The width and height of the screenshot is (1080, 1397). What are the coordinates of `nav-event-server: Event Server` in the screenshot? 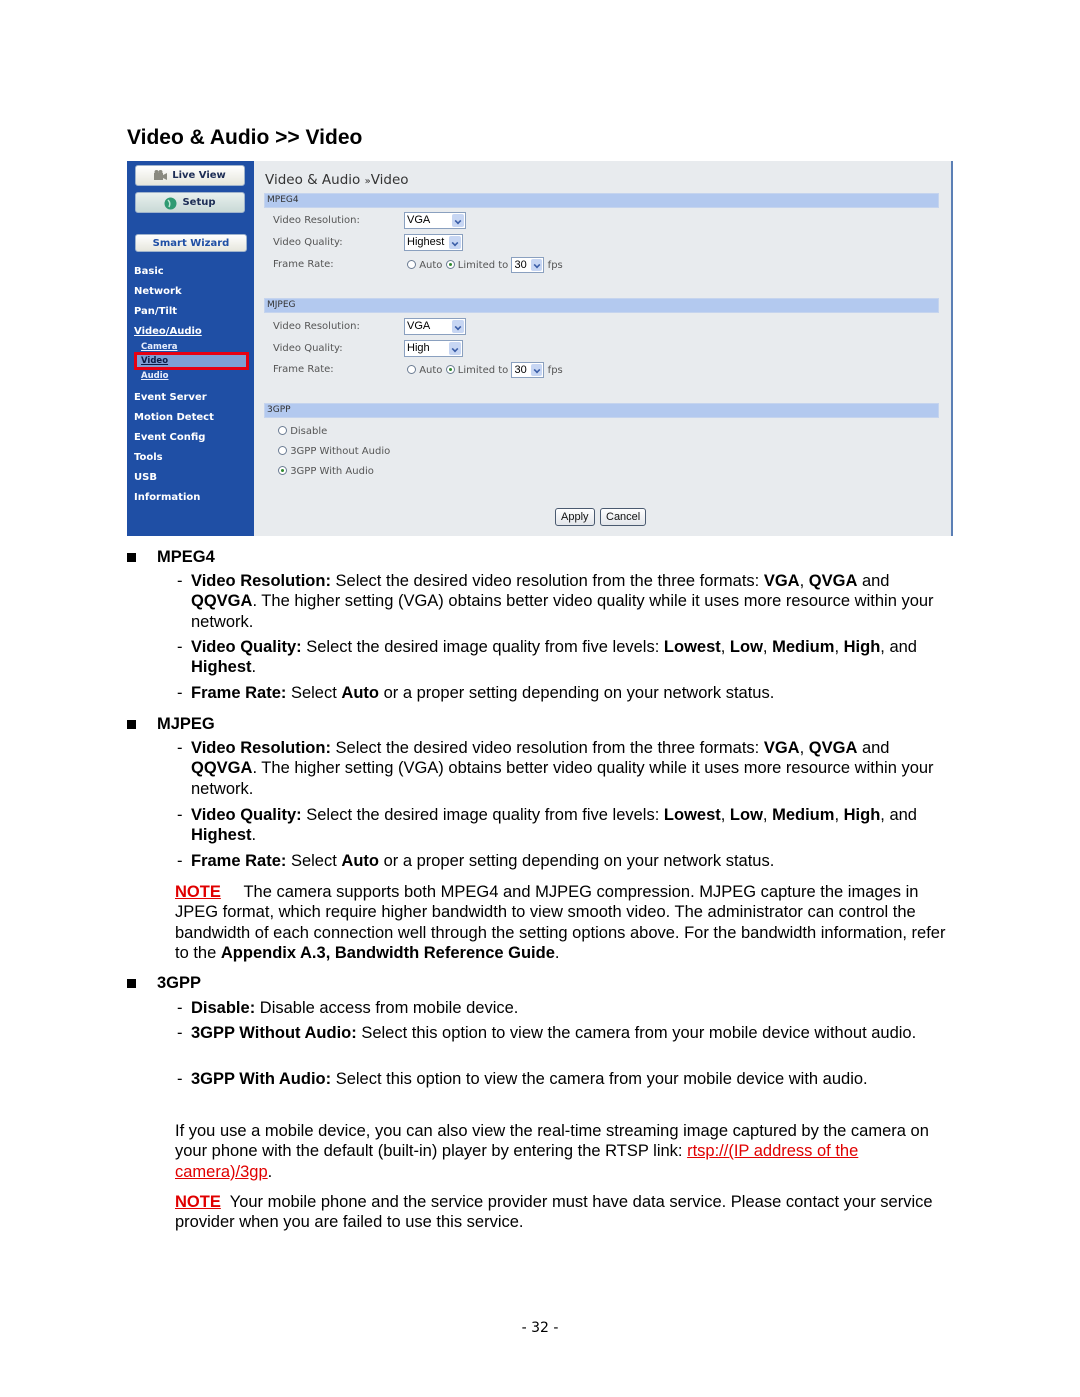 It's located at (170, 397).